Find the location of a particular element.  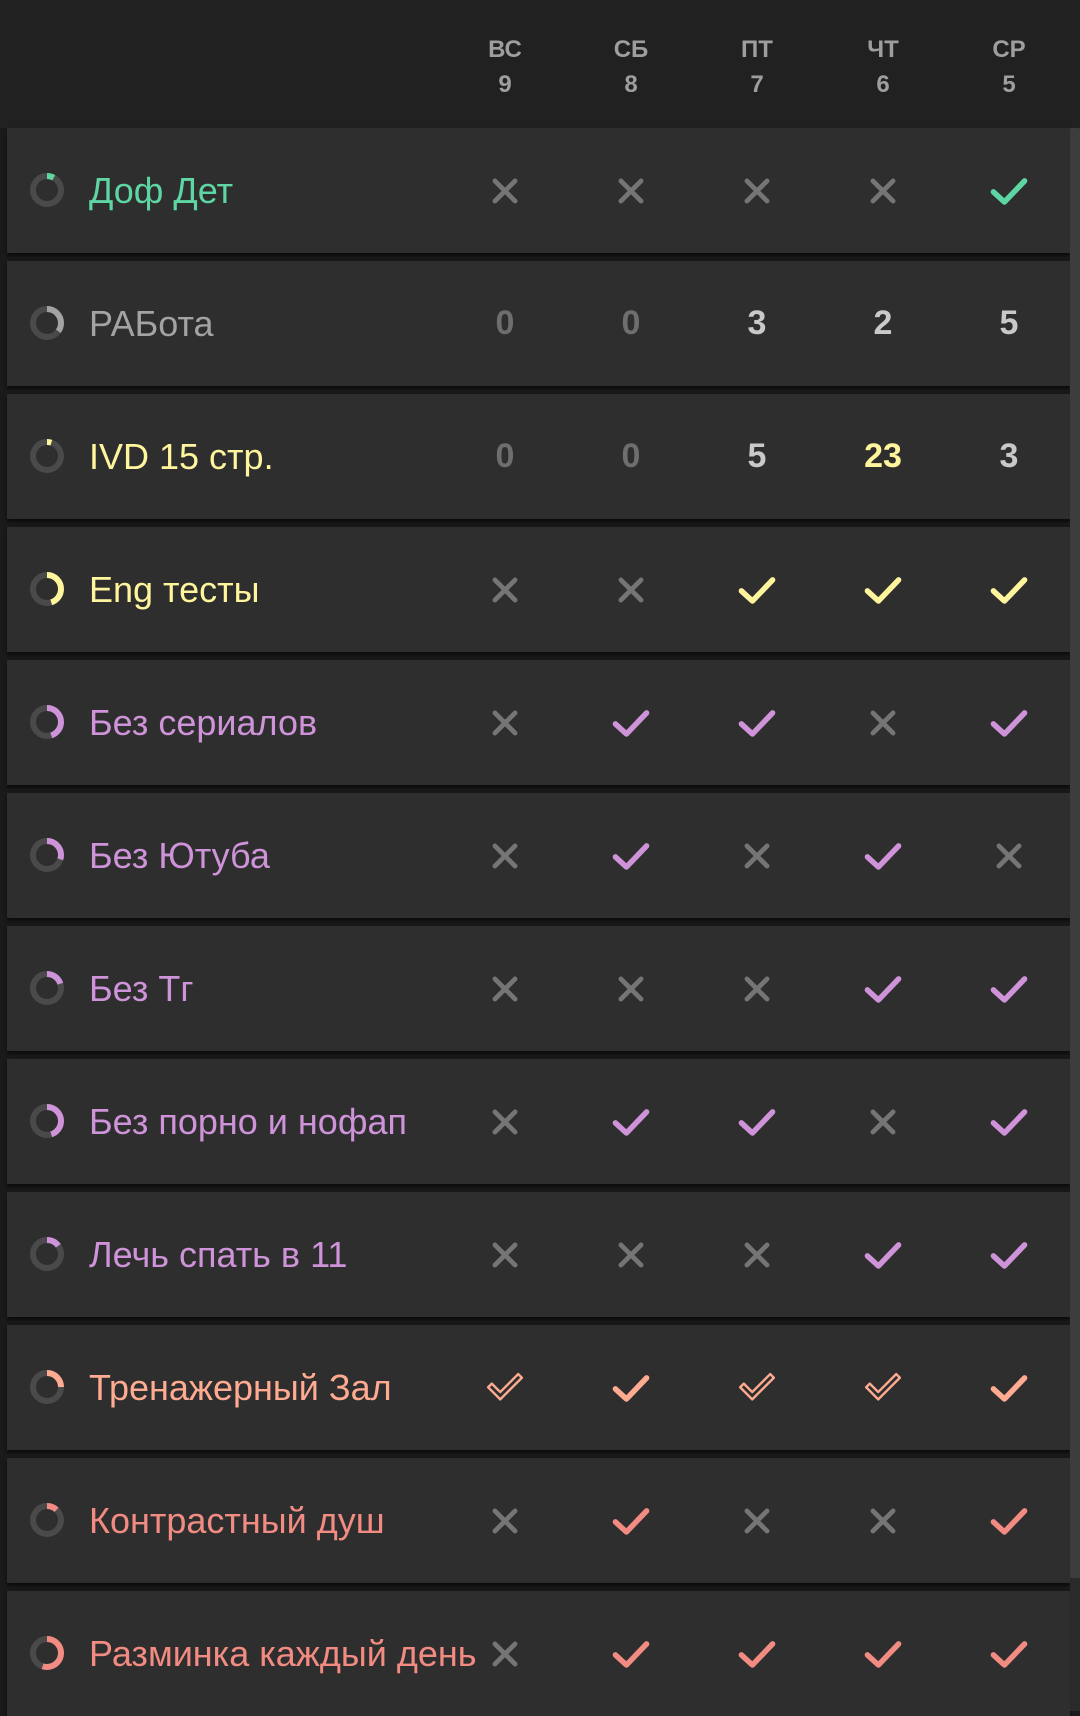

habit-name: РАБота is located at coordinates (284, 323).